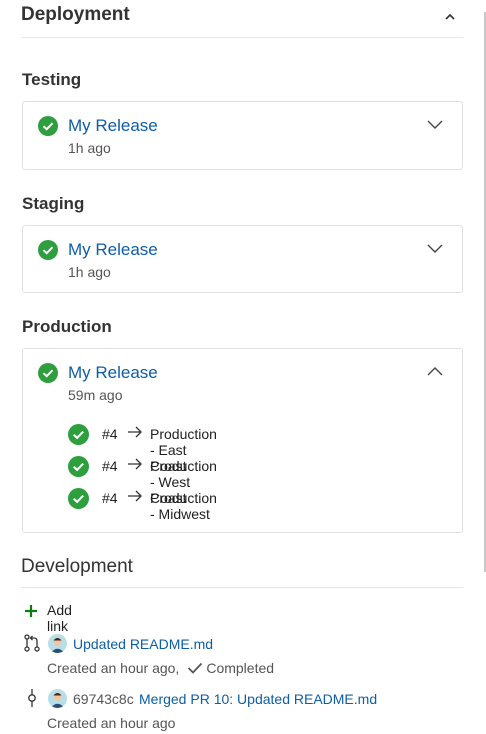 This screenshot has width=486, height=734. Describe the element at coordinates (242, 259) in the screenshot. I see `release-card-staging: My Release 1h ago` at that location.